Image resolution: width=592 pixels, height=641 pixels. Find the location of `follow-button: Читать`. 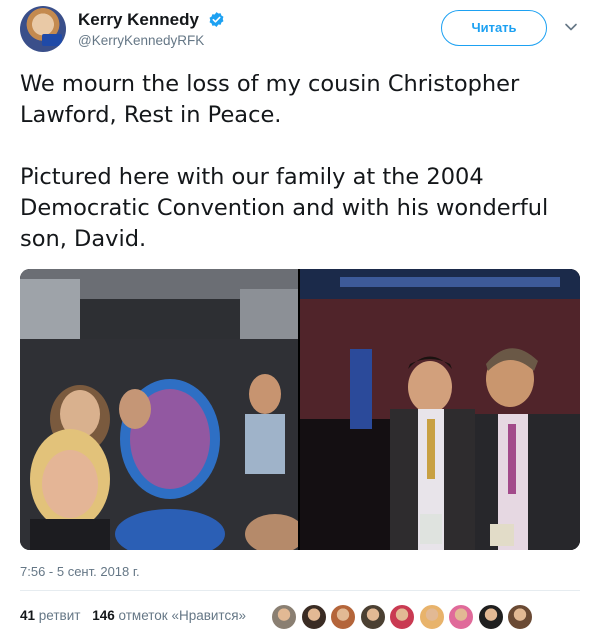

follow-button: Читать is located at coordinates (494, 28).